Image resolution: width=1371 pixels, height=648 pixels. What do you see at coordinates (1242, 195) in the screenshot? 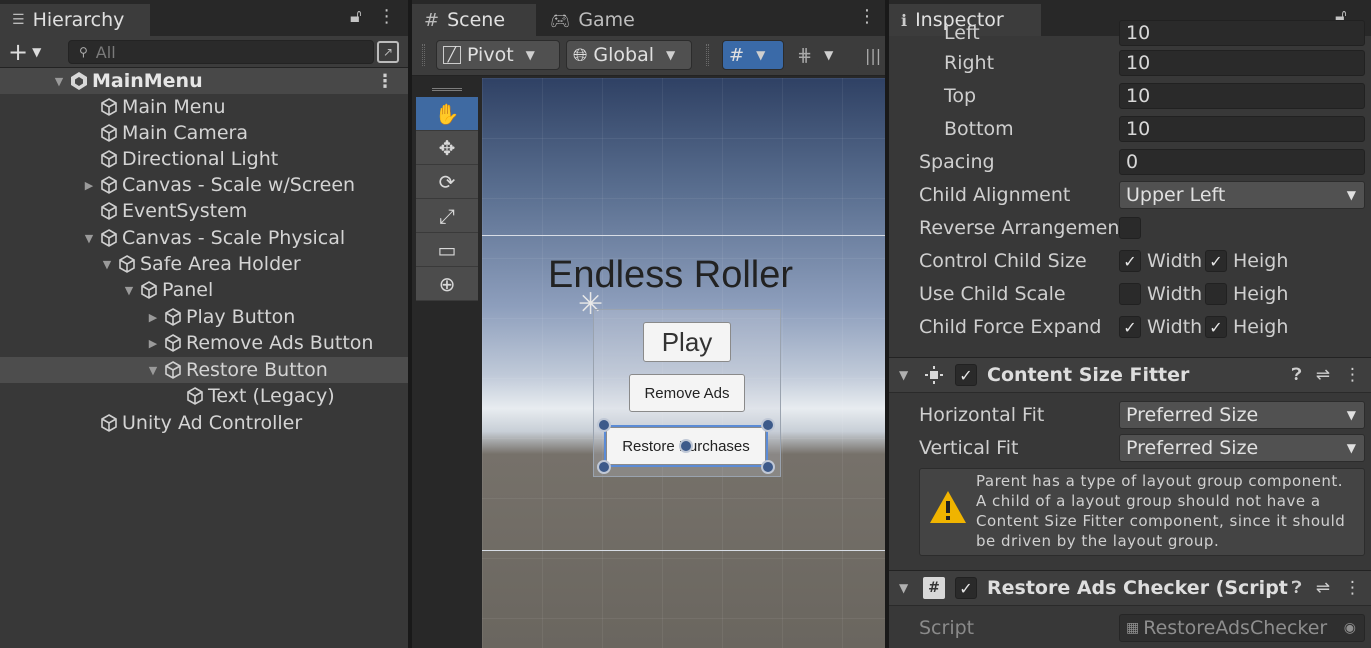
I see `child-alignment-dropdown: Upper Left ▼` at bounding box center [1242, 195].